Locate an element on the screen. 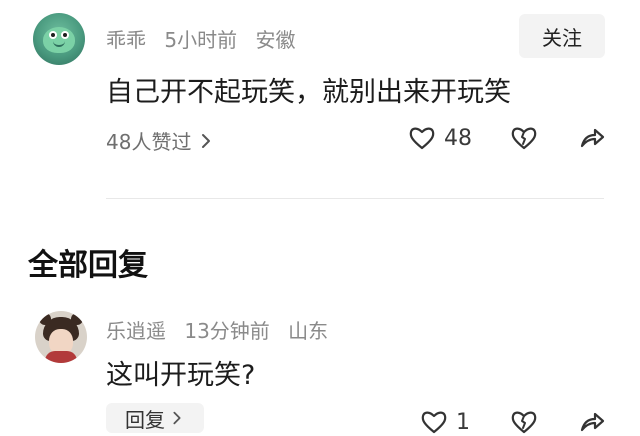 The image size is (640, 436). reply-meta: 乐逍遥 13分钟前 山东 is located at coordinates (223, 329).